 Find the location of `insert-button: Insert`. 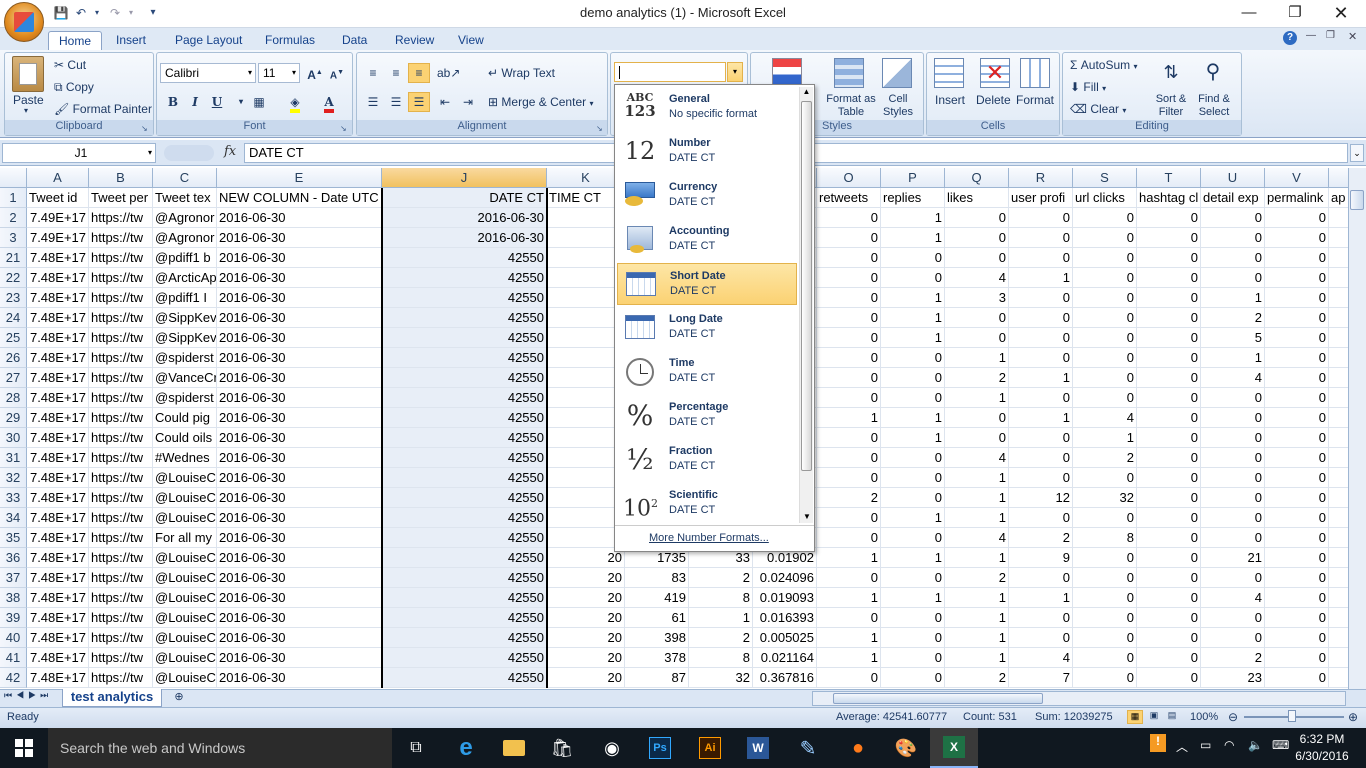

insert-button: Insert is located at coordinates (950, 100).